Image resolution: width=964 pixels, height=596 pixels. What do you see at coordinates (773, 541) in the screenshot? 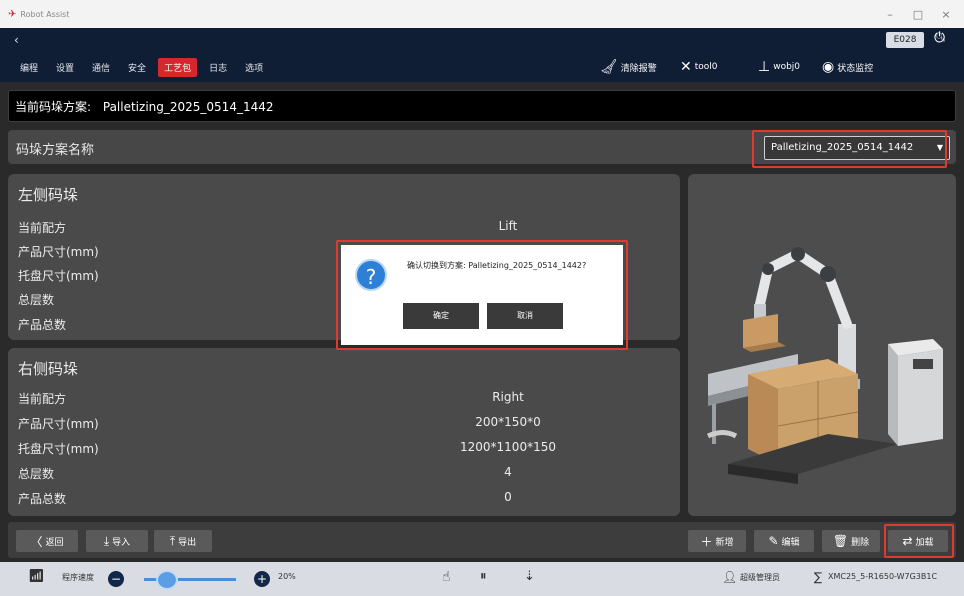
I see `pencil-icon: ✎` at bounding box center [773, 541].